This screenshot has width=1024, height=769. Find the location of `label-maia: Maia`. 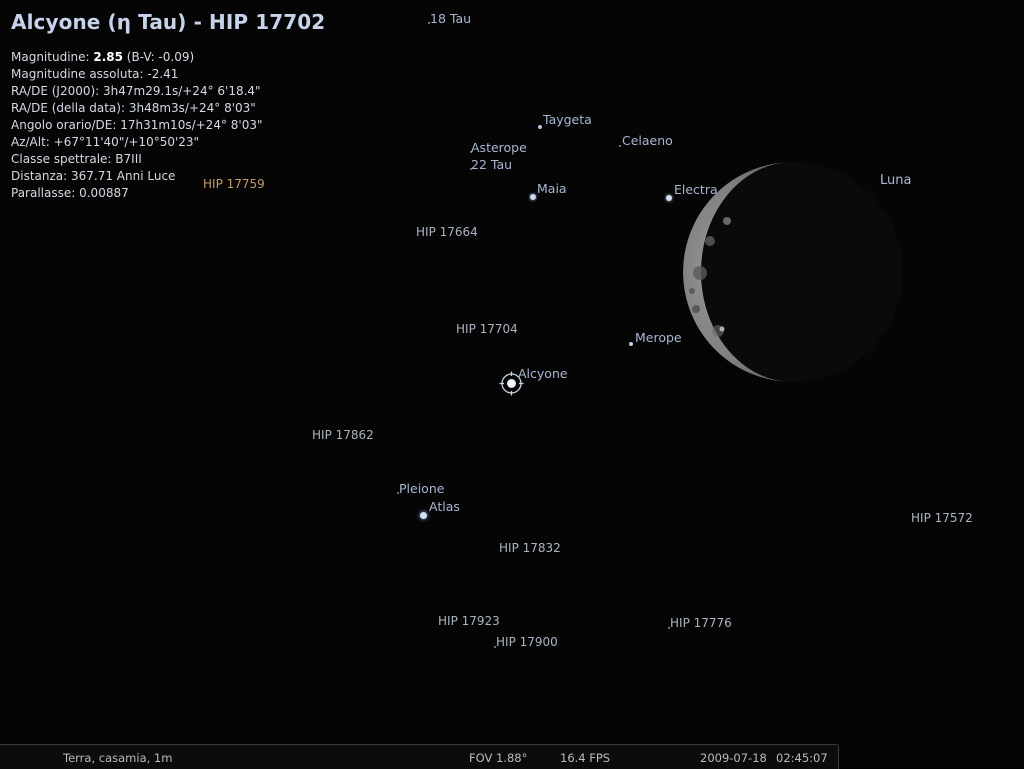

label-maia: Maia is located at coordinates (552, 188).